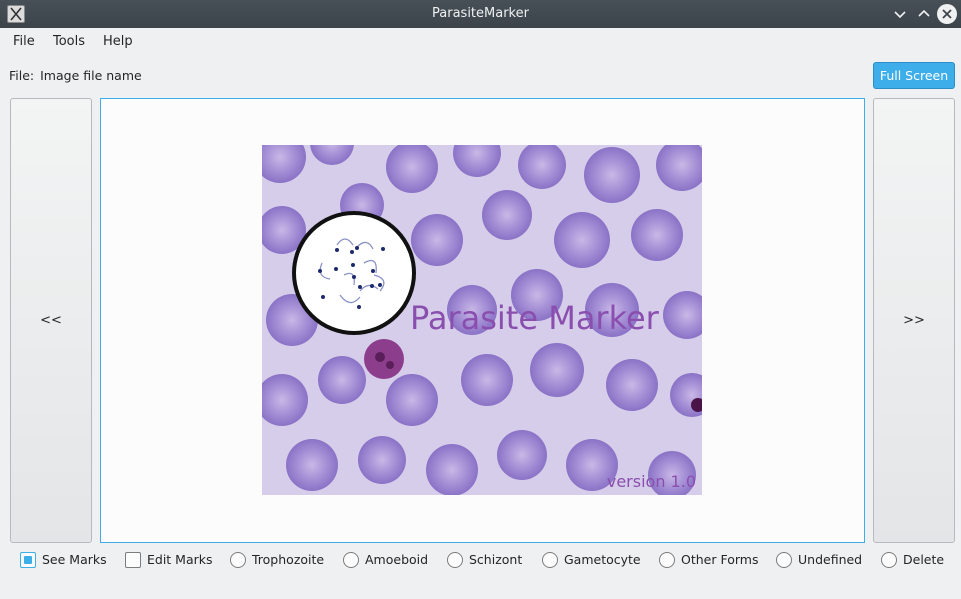 The height and width of the screenshot is (599, 961). What do you see at coordinates (720, 559) in the screenshot?
I see `option-label: Other Forms` at bounding box center [720, 559].